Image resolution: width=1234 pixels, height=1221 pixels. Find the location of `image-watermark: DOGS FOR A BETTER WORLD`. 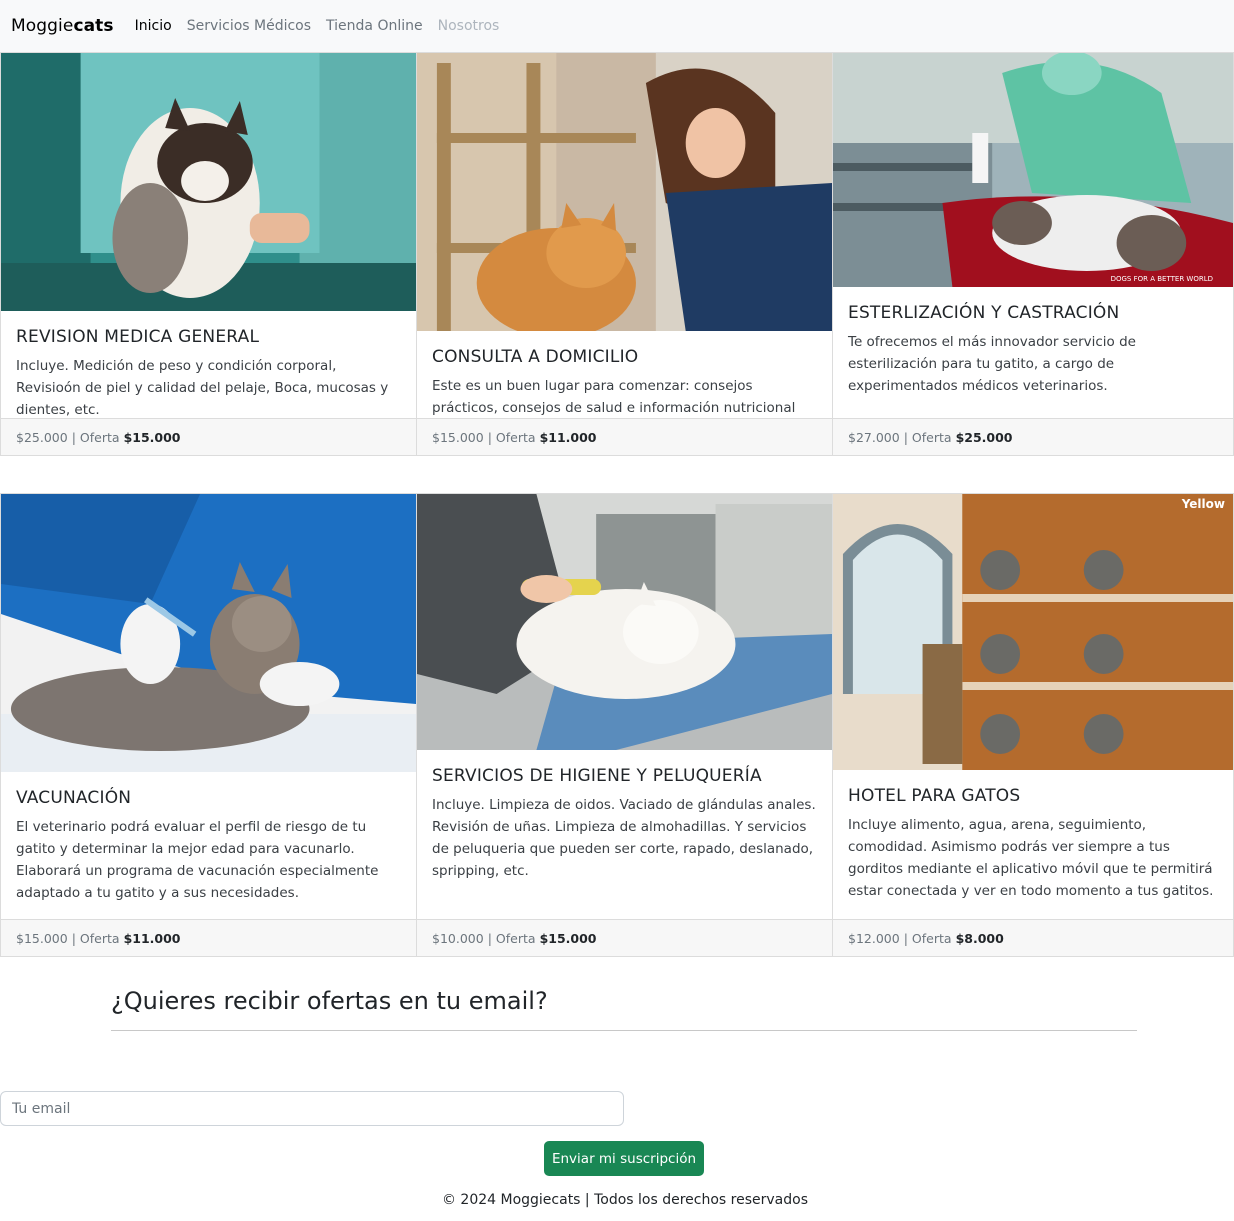

image-watermark: DOGS FOR A BETTER WORLD is located at coordinates (1161, 279).